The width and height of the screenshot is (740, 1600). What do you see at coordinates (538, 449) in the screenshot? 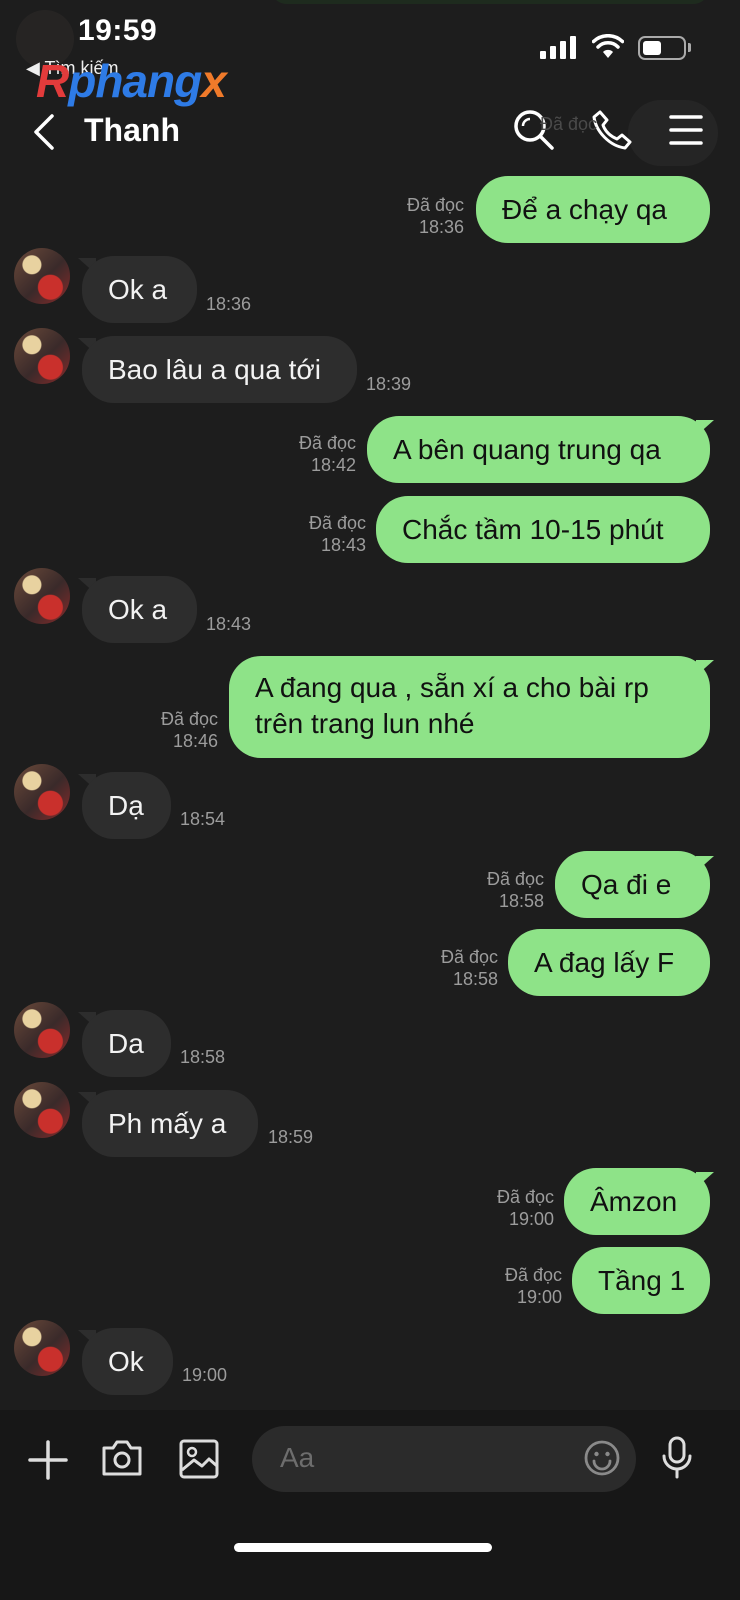
I see `outgoing-message: A bên quang trung qa` at bounding box center [538, 449].